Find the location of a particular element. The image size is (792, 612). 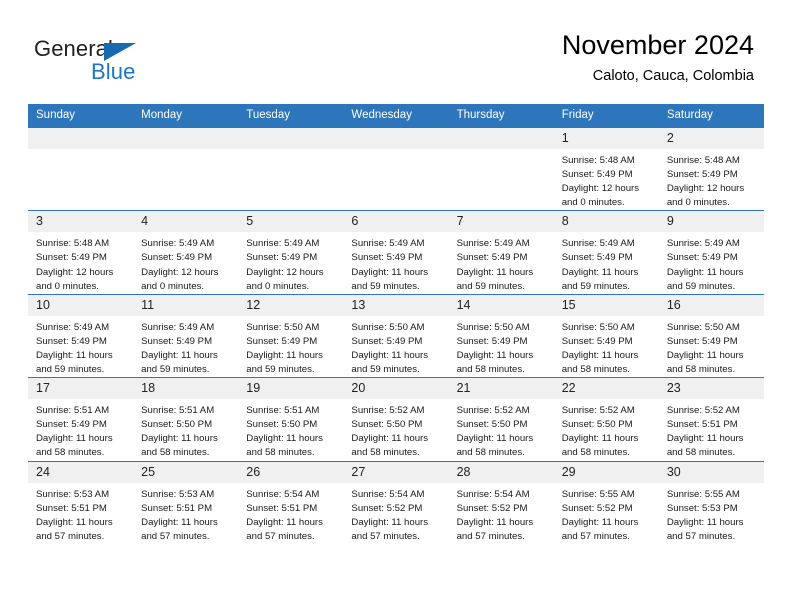

sunrise-text: Sunrise: 5:49 AM is located at coordinates (283, 244).